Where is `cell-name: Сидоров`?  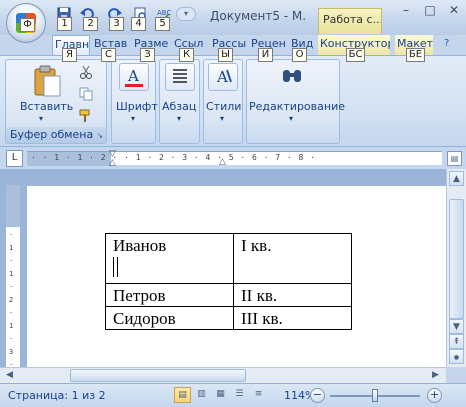 cell-name: Сидоров is located at coordinates (144, 318).